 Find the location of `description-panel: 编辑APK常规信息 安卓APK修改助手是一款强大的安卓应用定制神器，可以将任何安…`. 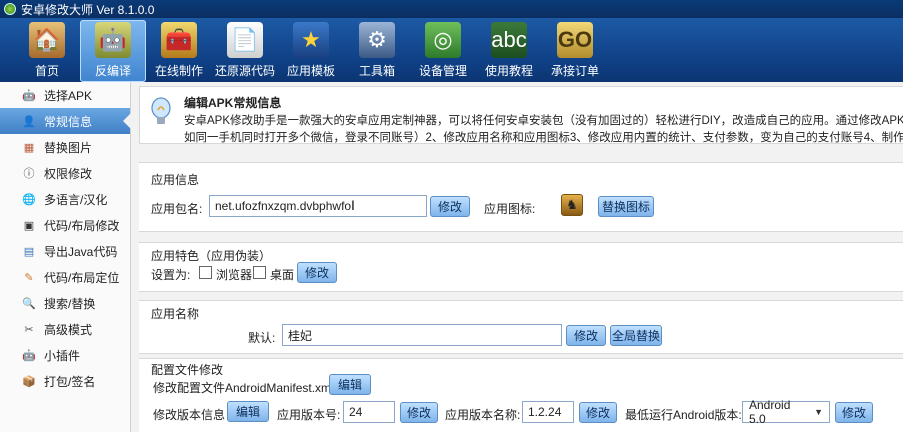

description-panel: 编辑APK常规信息 安卓APK修改助手是一款强大的安卓应用定制神器，可以将任何安… is located at coordinates (521, 115).